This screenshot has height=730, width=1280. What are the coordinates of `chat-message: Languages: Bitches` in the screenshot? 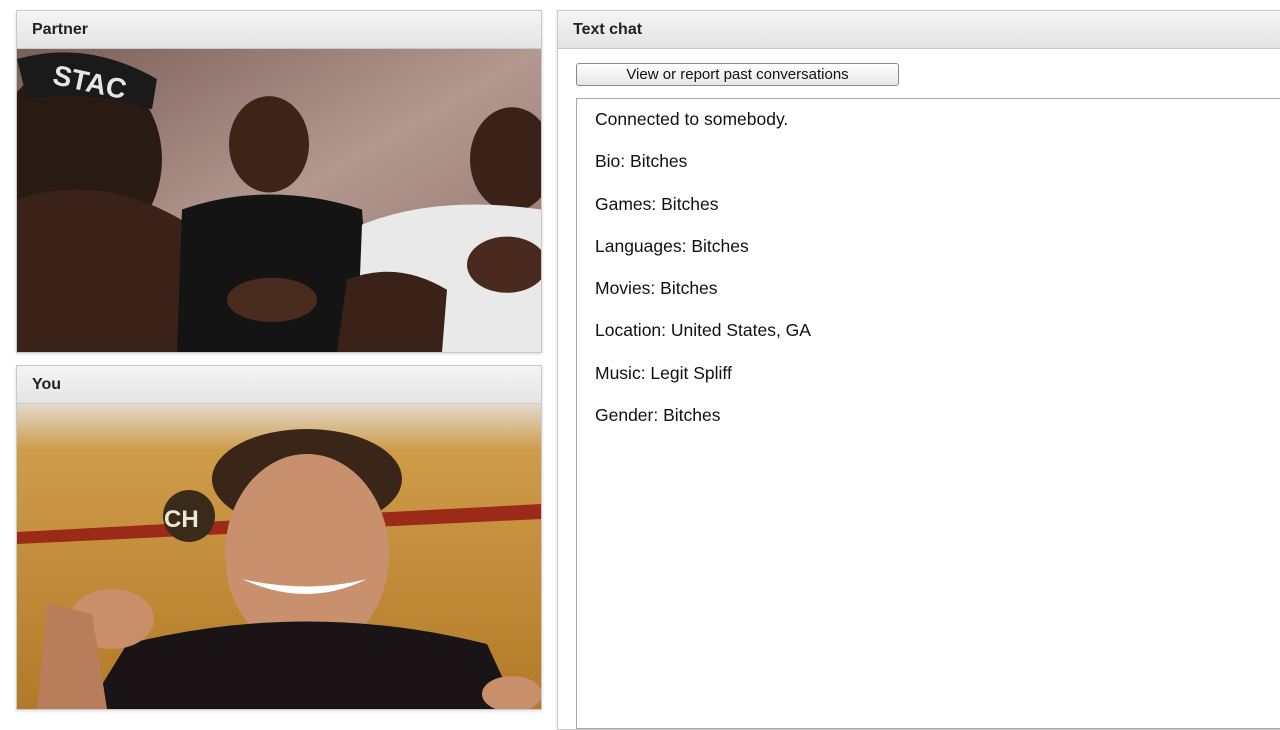 It's located at (672, 245).